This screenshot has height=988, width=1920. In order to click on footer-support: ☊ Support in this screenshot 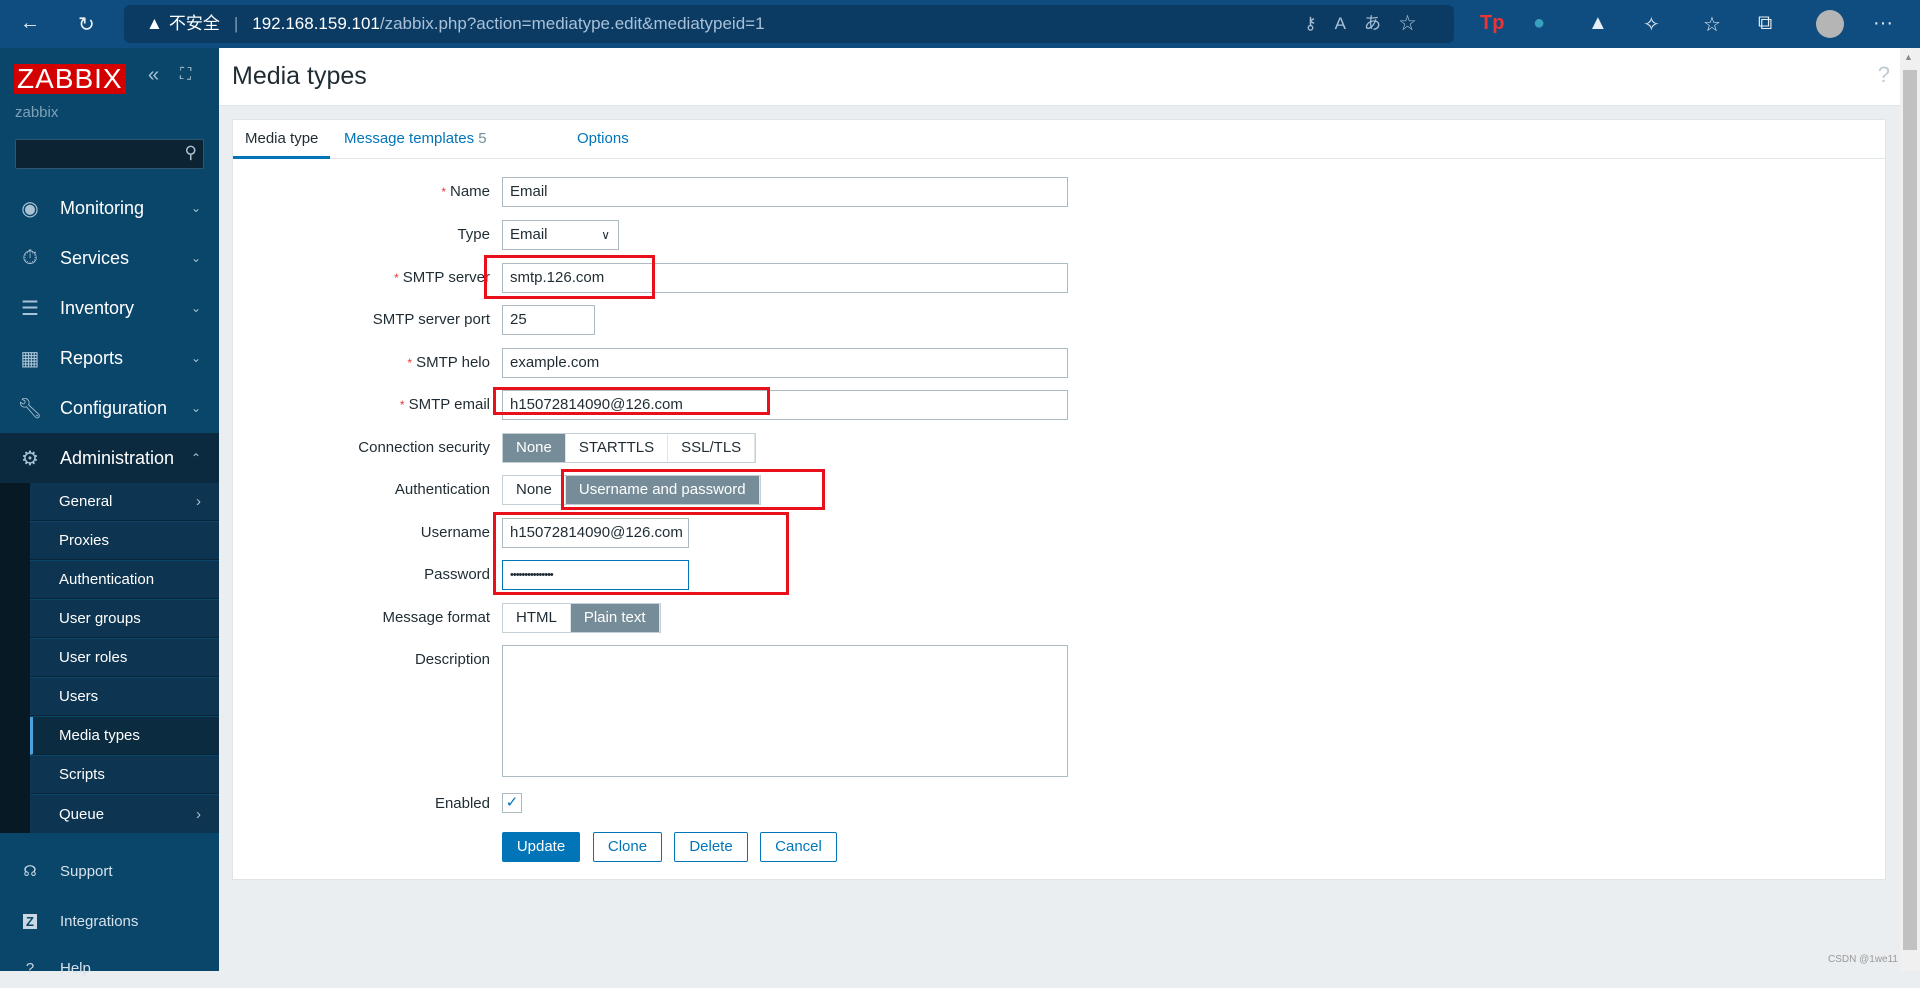, I will do `click(109, 871)`.